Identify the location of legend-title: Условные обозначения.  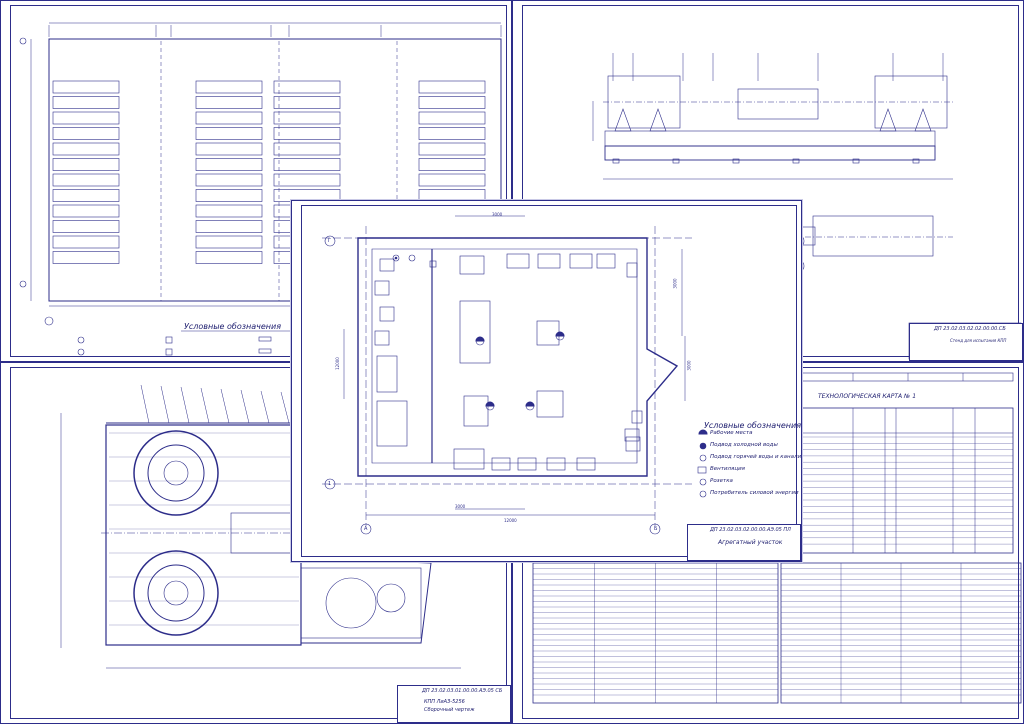
(233, 326).